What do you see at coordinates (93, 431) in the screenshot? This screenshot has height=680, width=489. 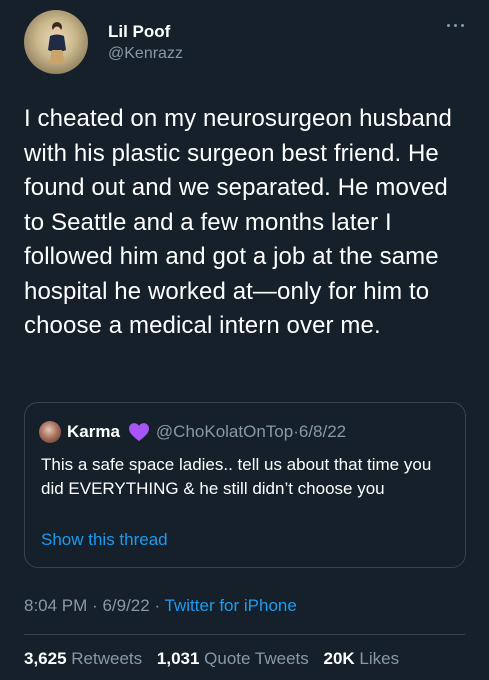 I see `quoted-author-name: Karma` at bounding box center [93, 431].